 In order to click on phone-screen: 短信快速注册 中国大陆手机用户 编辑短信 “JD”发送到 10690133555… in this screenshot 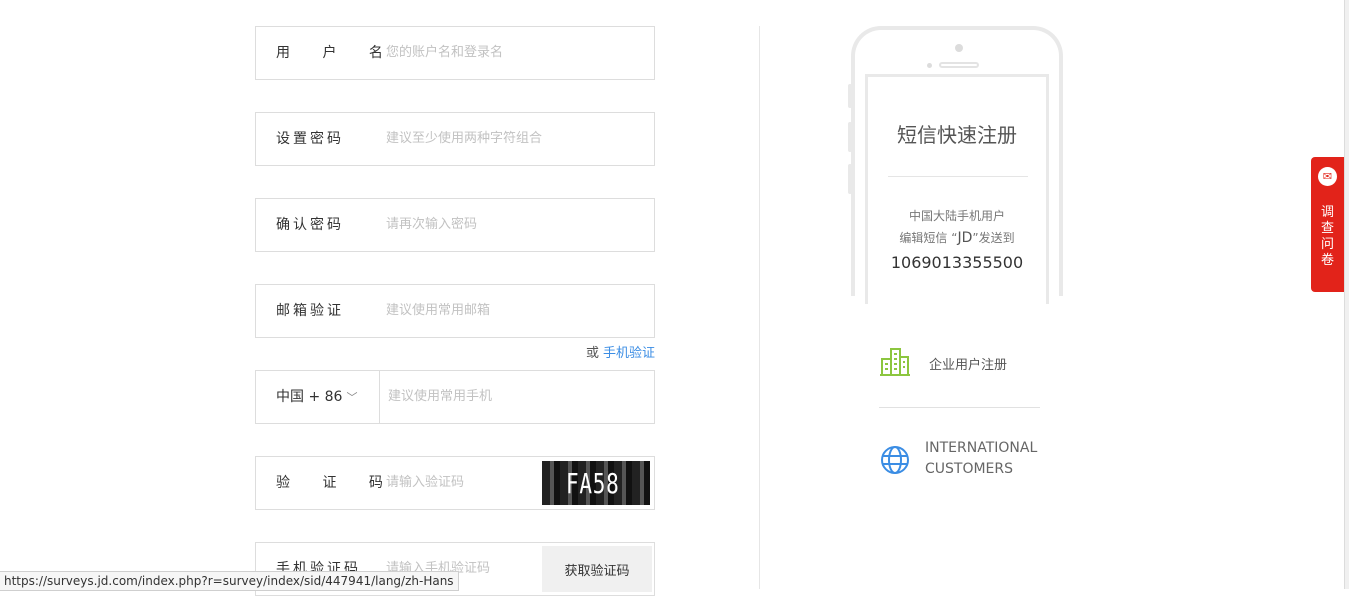, I will do `click(957, 189)`.